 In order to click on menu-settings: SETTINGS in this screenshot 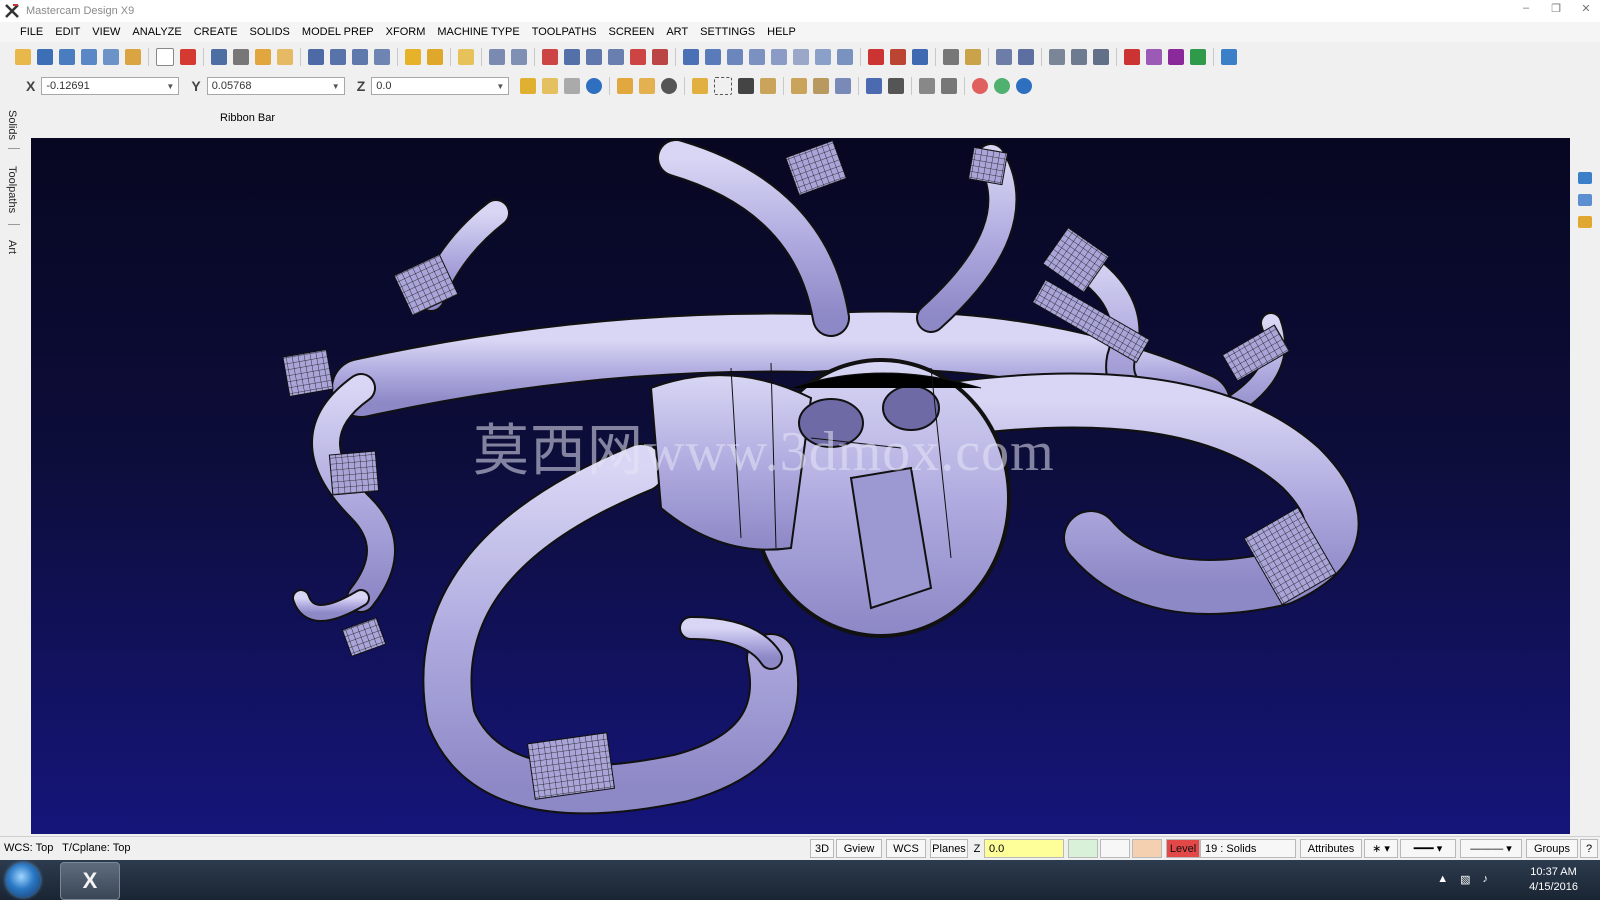, I will do `click(727, 32)`.